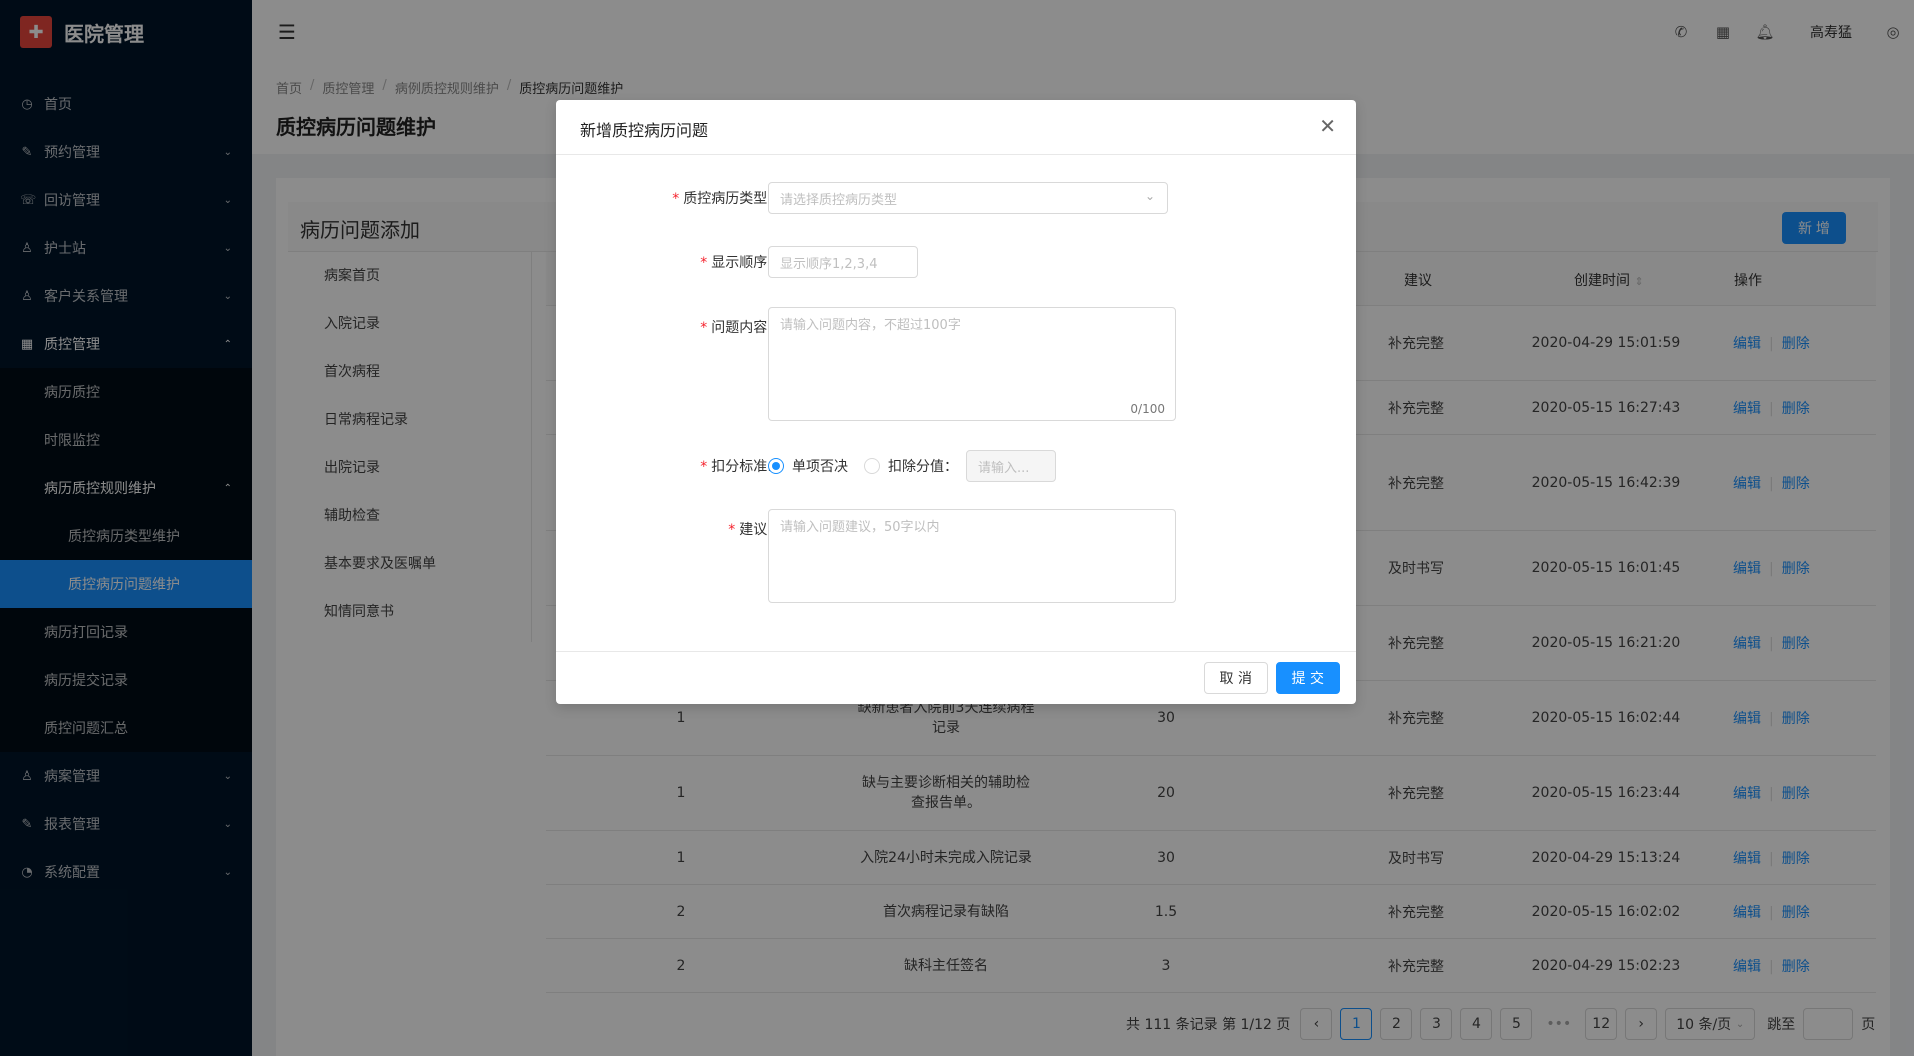  Describe the element at coordinates (872, 466) in the screenshot. I see `radio-deduct-score` at that location.